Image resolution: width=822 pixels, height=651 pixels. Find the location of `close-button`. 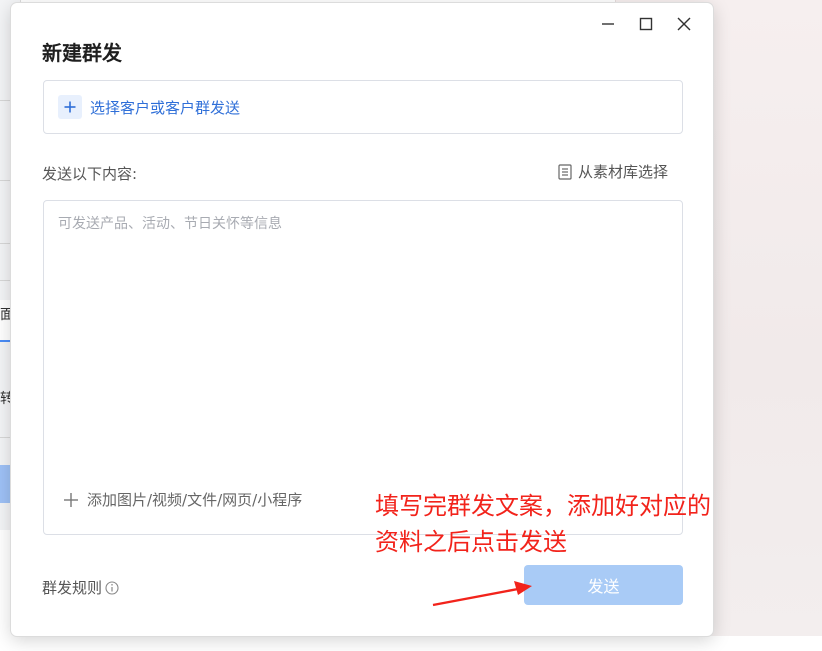

close-button is located at coordinates (684, 24).